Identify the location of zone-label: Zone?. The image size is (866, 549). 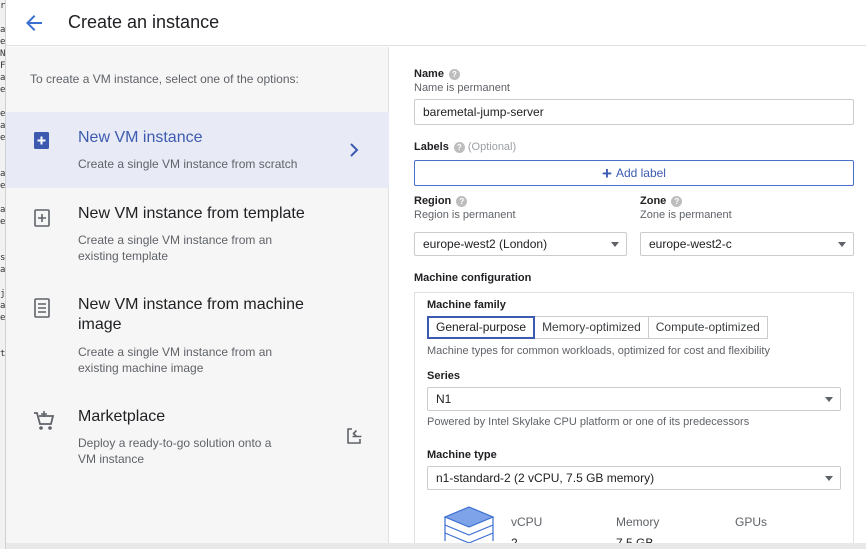
(661, 201).